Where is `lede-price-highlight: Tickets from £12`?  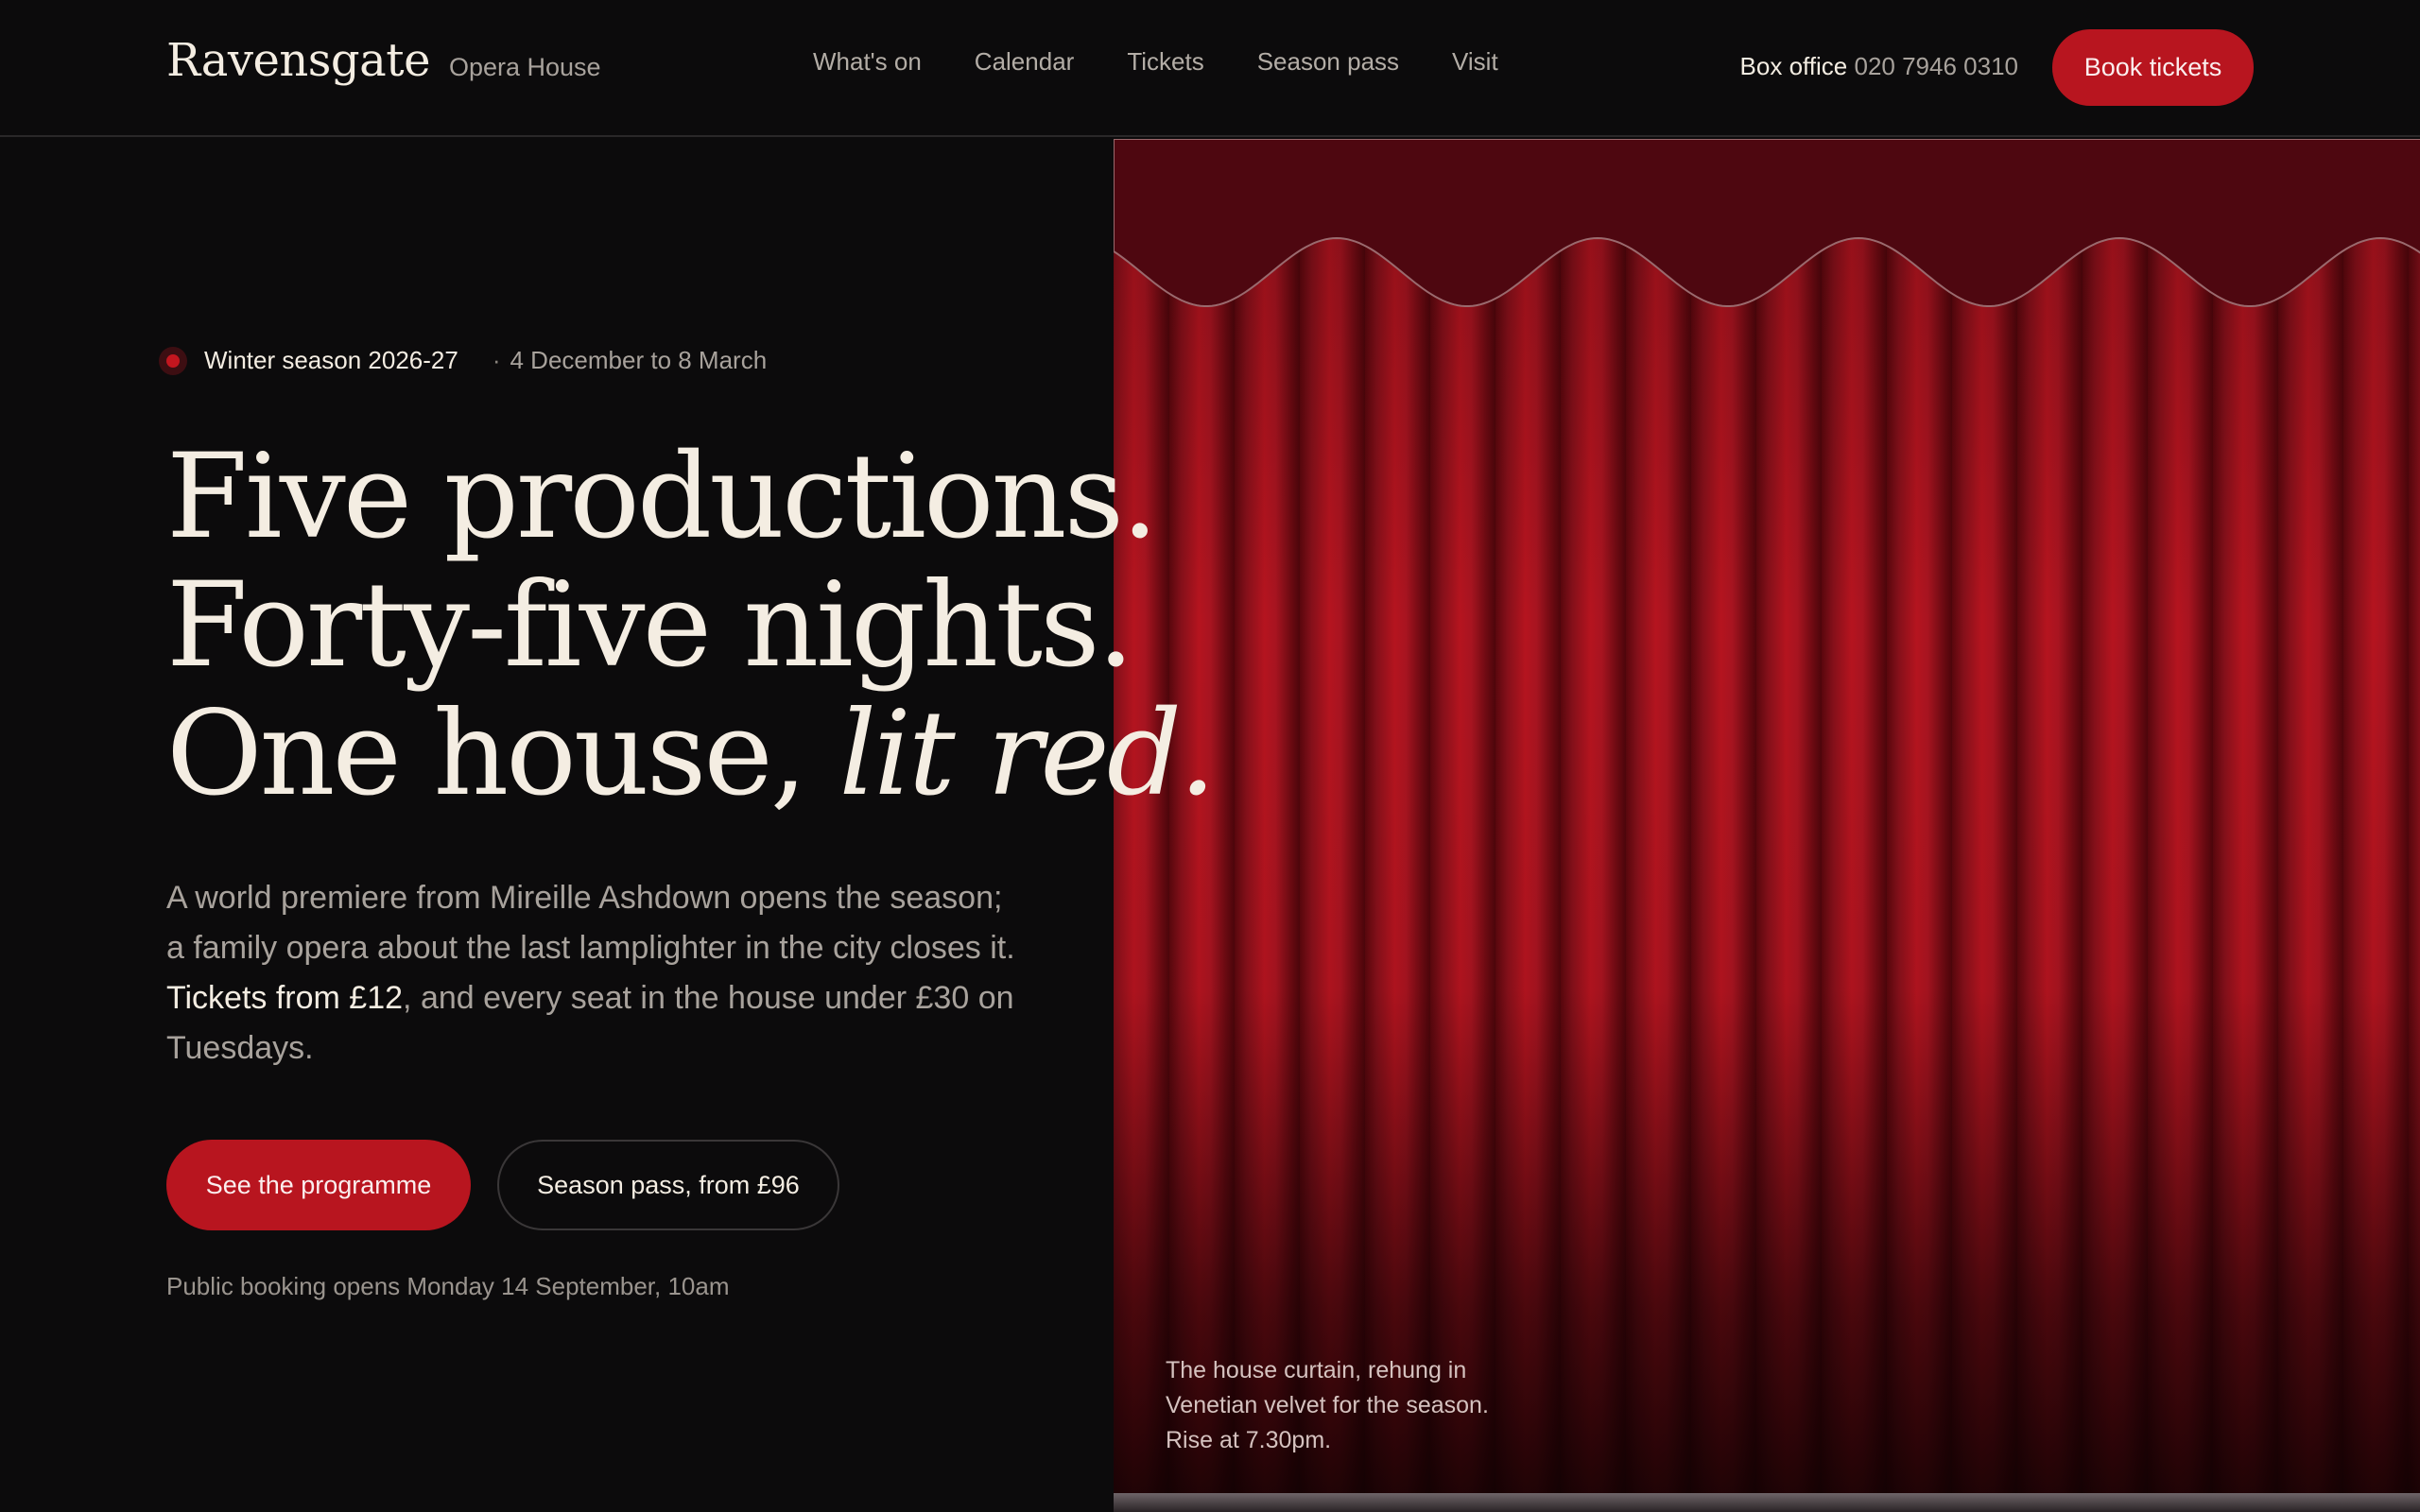 lede-price-highlight: Tickets from £12 is located at coordinates (285, 998).